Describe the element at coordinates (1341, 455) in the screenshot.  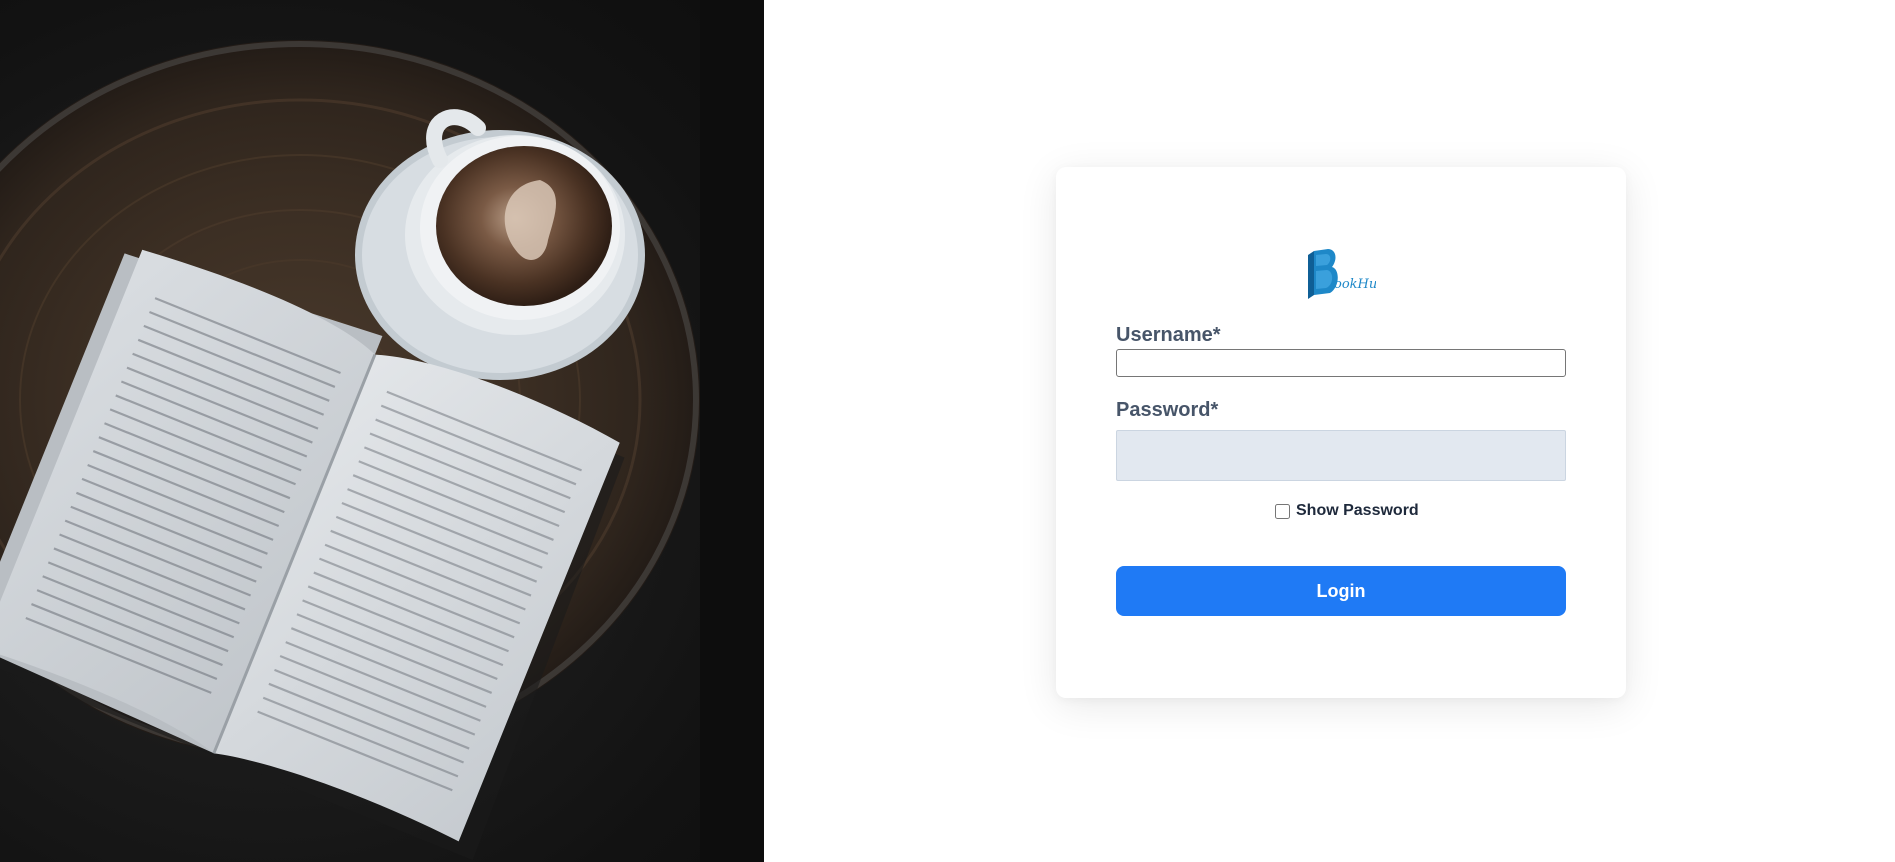
I see `password-input` at that location.